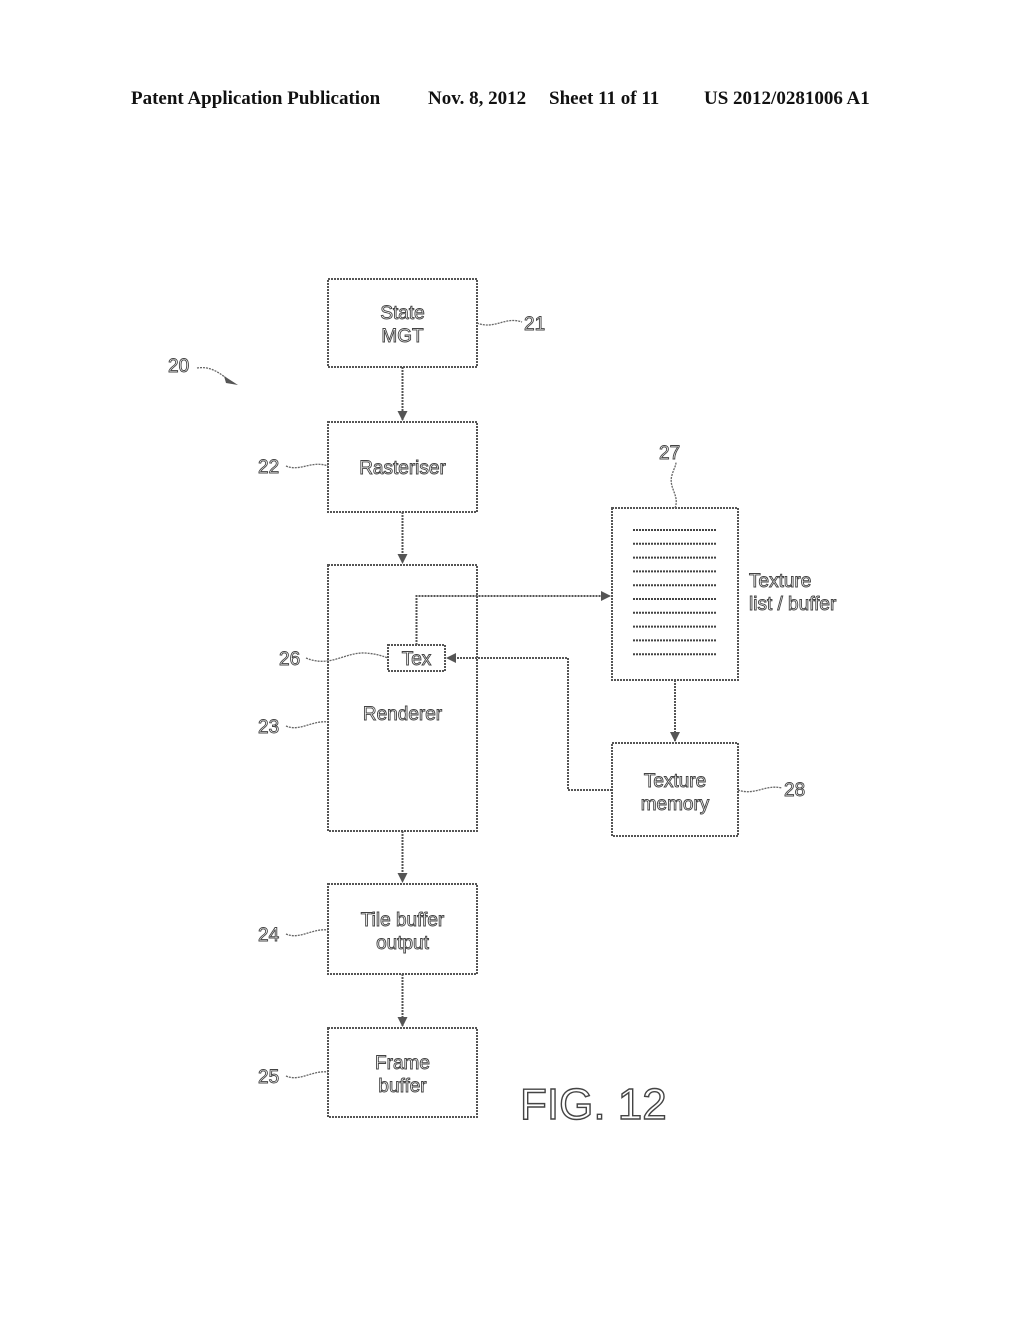 The height and width of the screenshot is (1320, 1024). What do you see at coordinates (307, 466) in the screenshot?
I see `ref-22-leader` at bounding box center [307, 466].